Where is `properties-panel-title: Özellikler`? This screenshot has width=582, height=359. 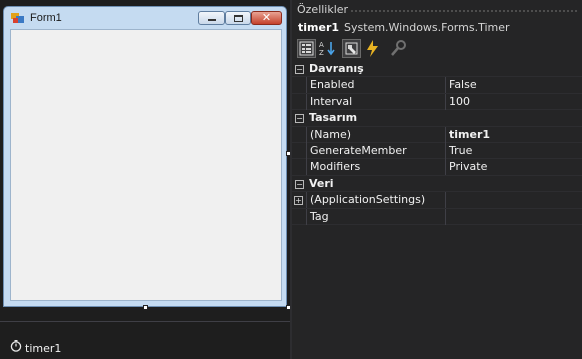
properties-panel-title: Özellikler is located at coordinates (323, 9).